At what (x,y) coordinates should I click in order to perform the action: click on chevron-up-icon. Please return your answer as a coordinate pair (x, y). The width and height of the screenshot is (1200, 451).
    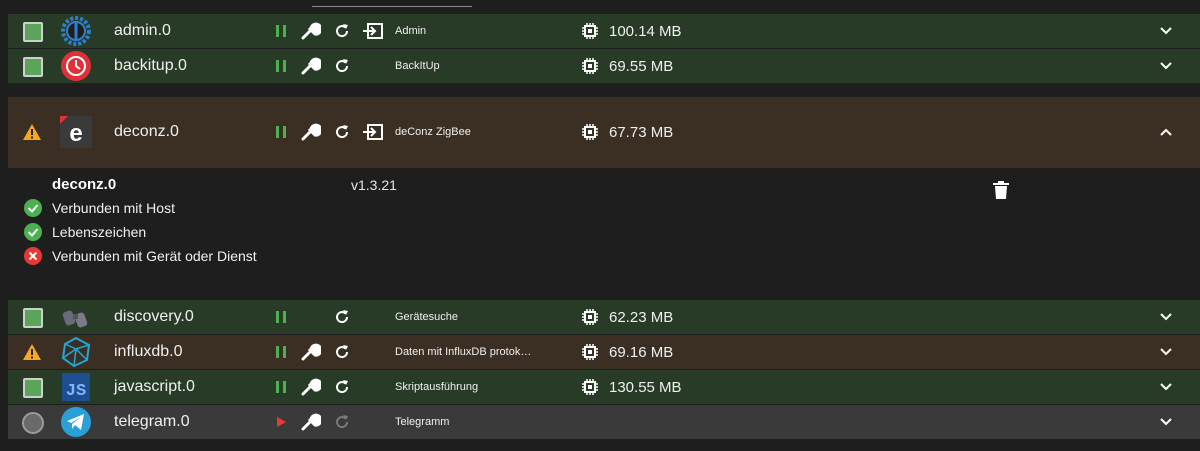
    Looking at the image, I should click on (1166, 132).